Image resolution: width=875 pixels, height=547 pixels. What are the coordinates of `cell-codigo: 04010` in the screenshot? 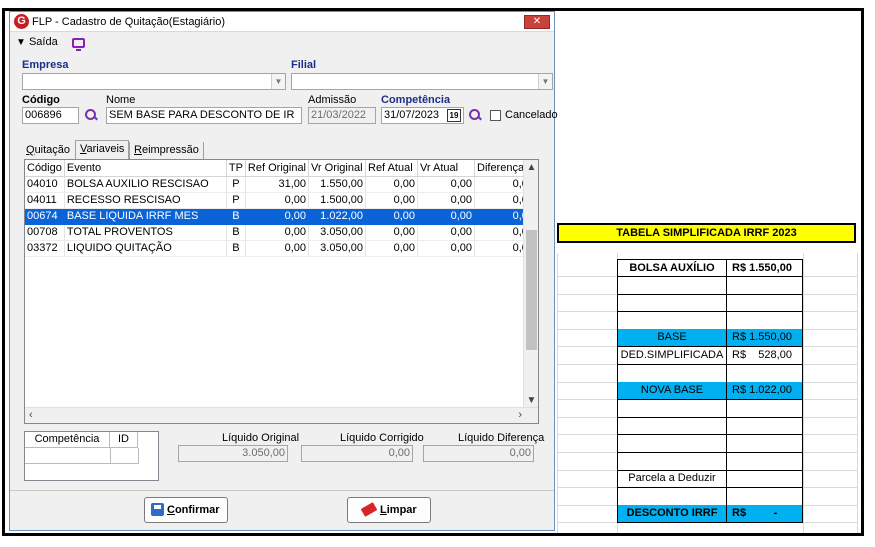 It's located at (45, 184).